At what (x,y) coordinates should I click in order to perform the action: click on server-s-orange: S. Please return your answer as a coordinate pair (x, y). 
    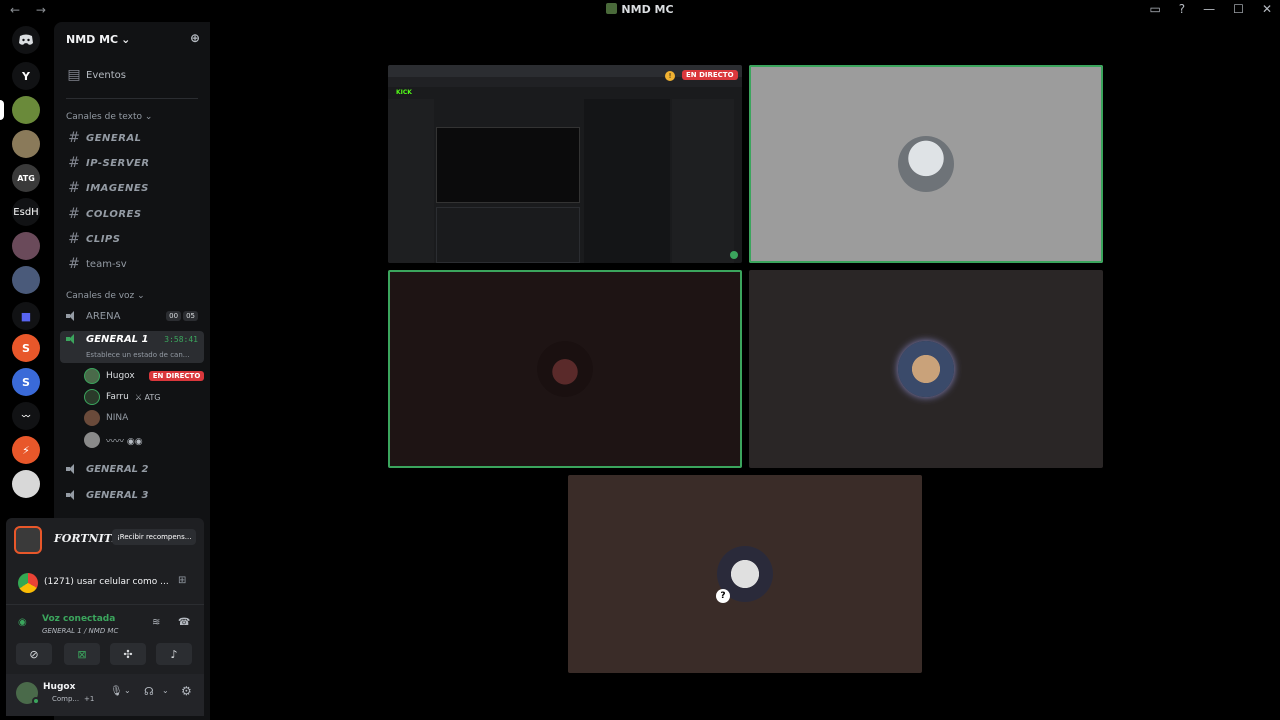
    Looking at the image, I should click on (26, 348).